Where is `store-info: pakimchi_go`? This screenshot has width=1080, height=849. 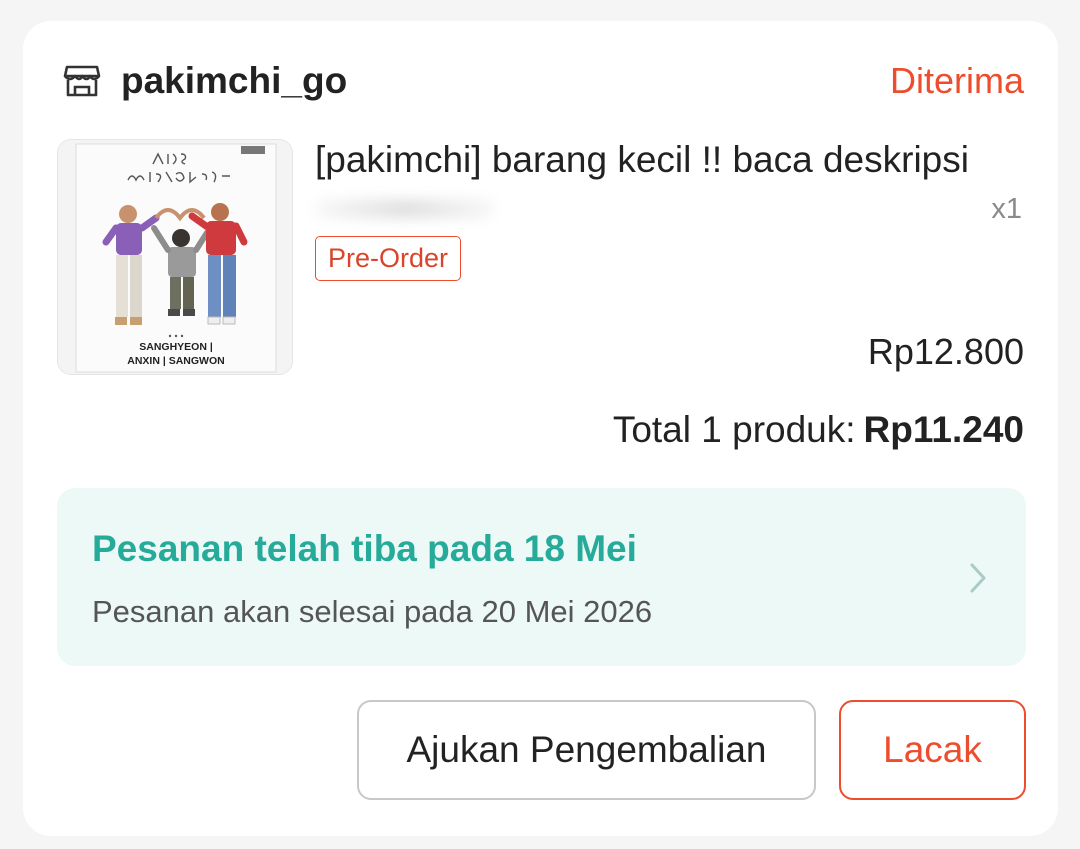 store-info: pakimchi_go is located at coordinates (205, 81).